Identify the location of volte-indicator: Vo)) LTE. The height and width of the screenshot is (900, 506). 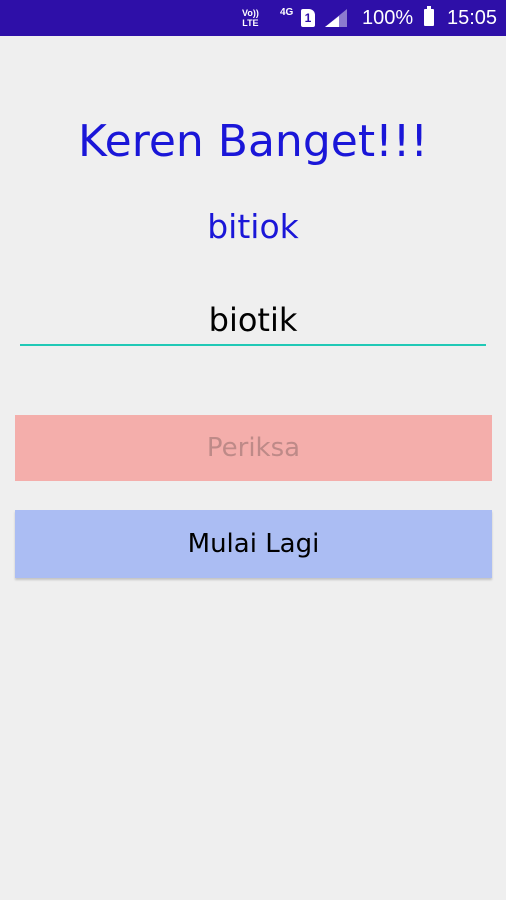
(250, 19).